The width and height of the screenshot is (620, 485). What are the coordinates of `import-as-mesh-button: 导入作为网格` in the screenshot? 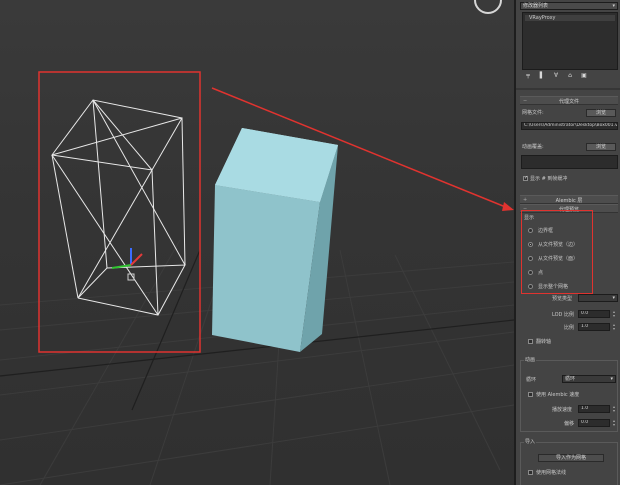 It's located at (571, 458).